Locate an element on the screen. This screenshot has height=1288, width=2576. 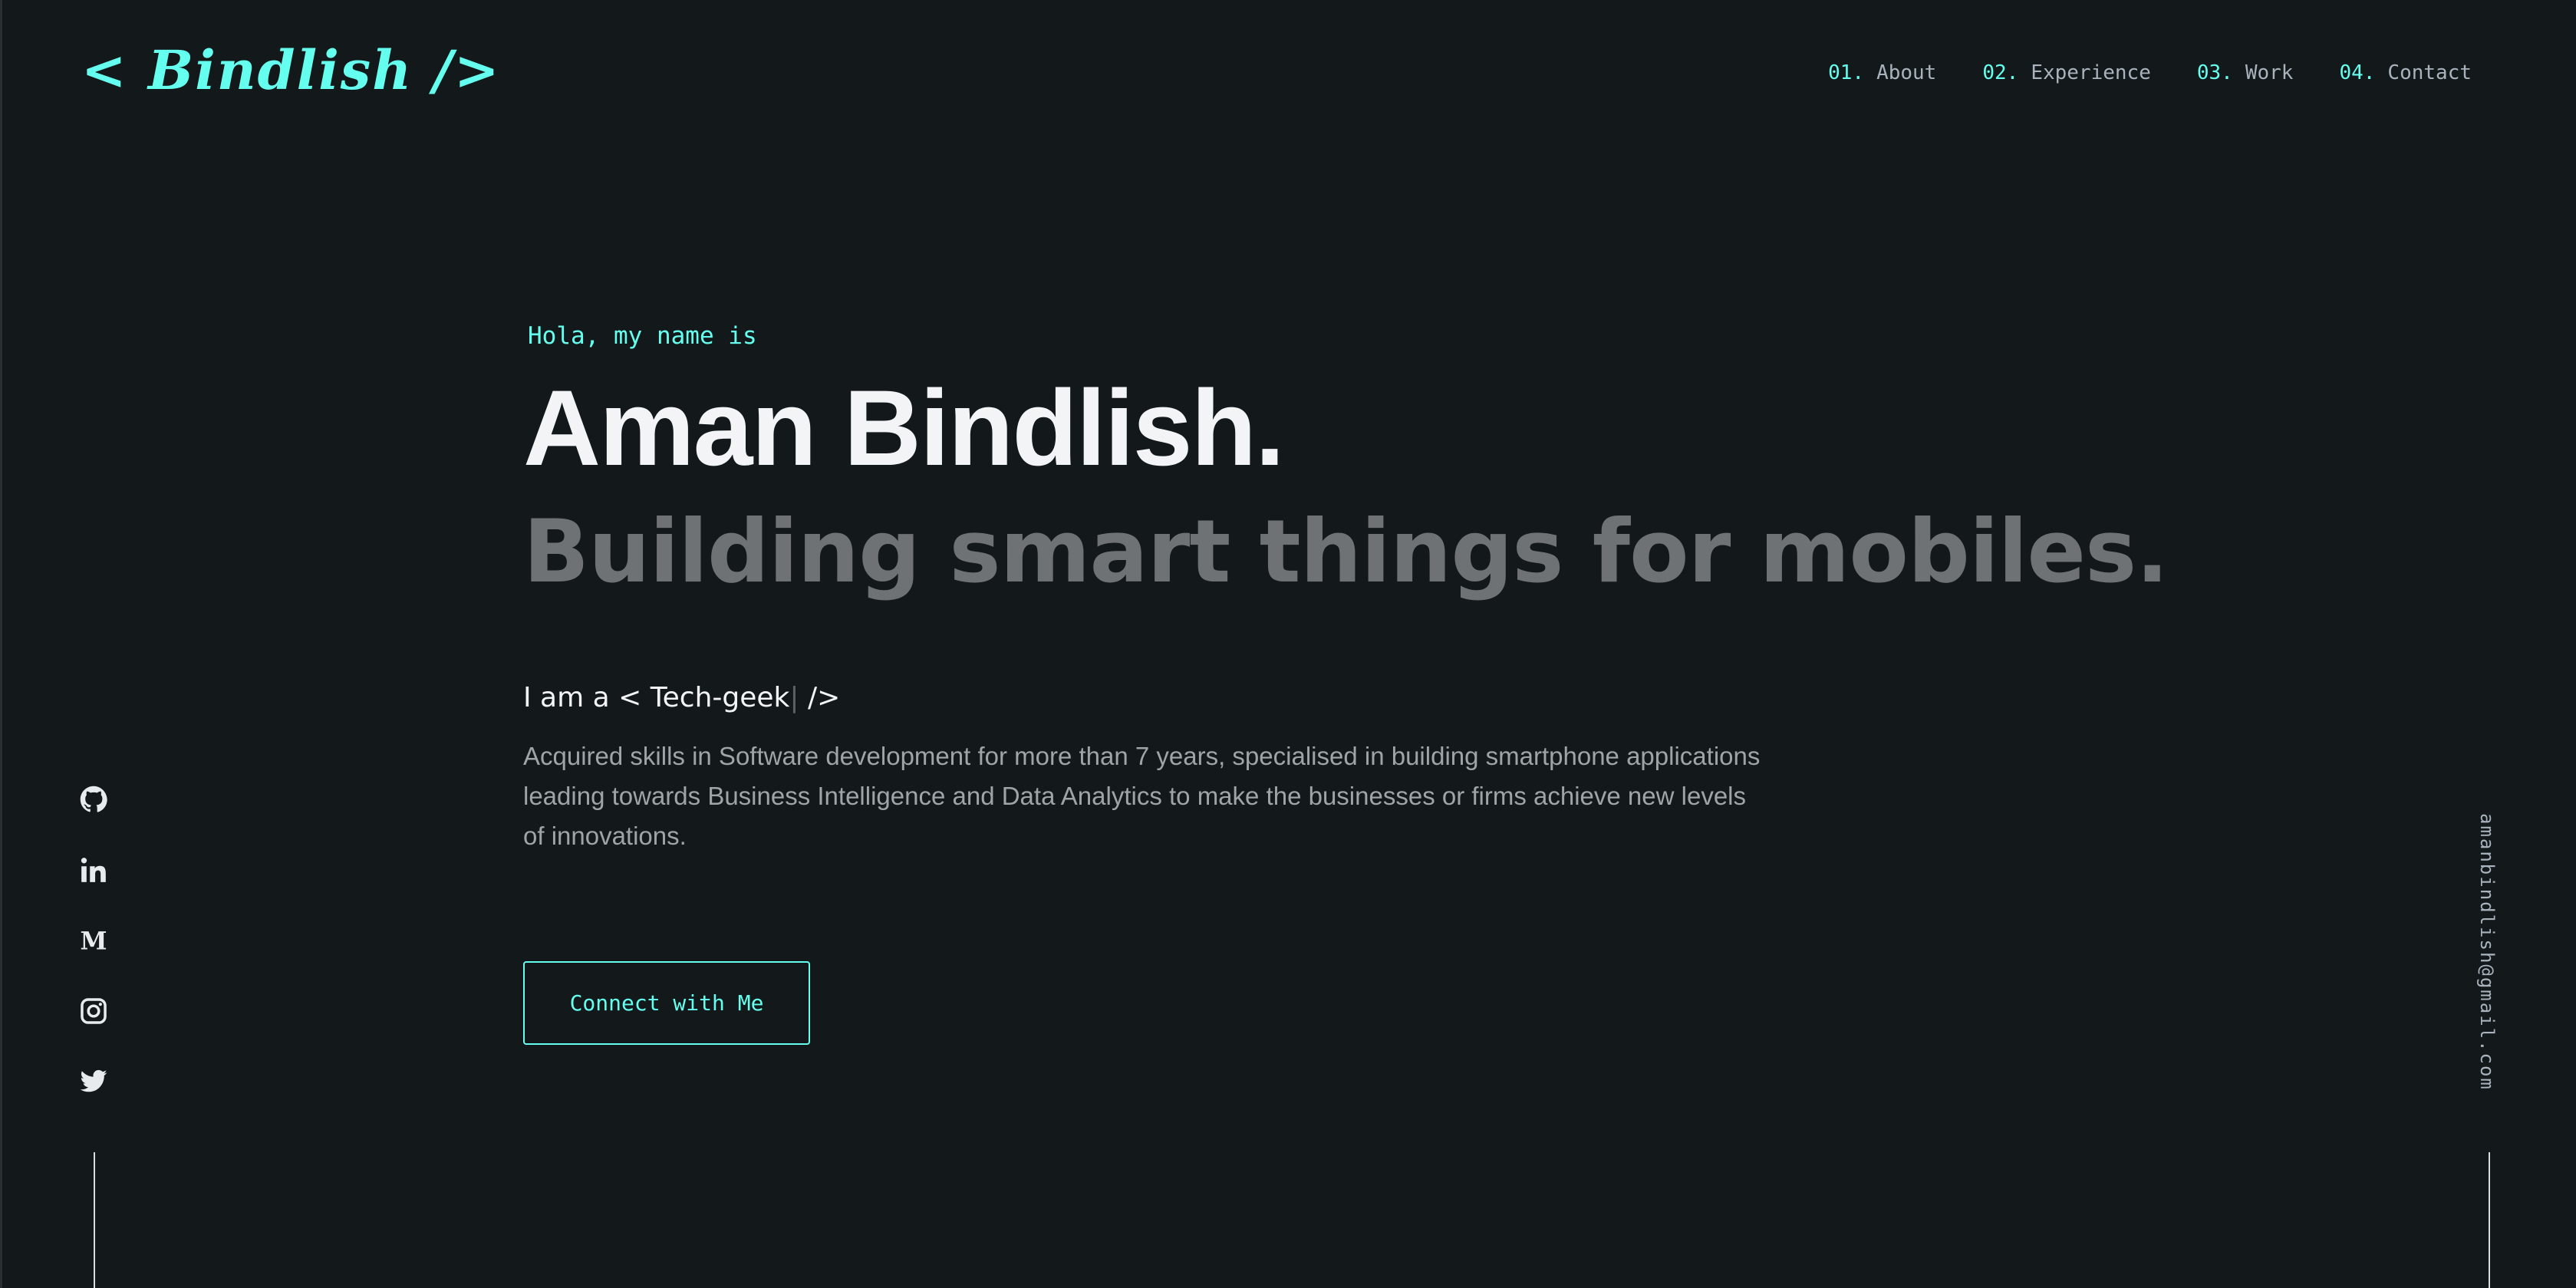
role-prefix: I am a < is located at coordinates (587, 697).